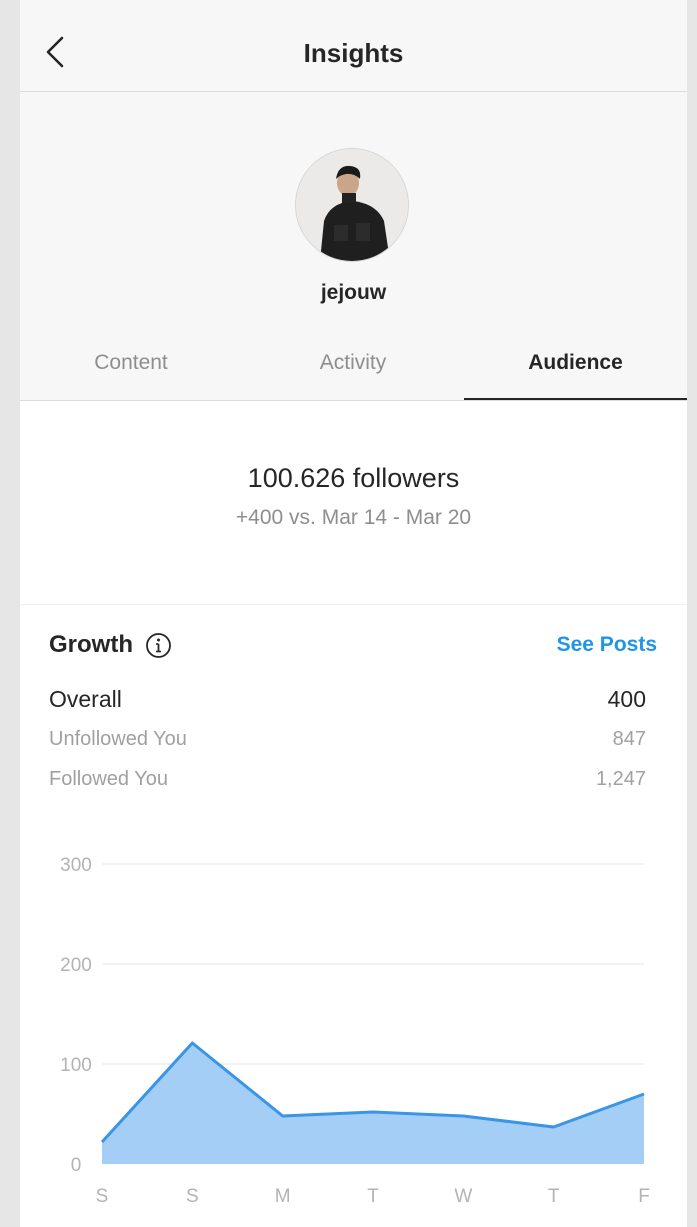  I want to click on growth-heading: Growth, so click(110, 645).